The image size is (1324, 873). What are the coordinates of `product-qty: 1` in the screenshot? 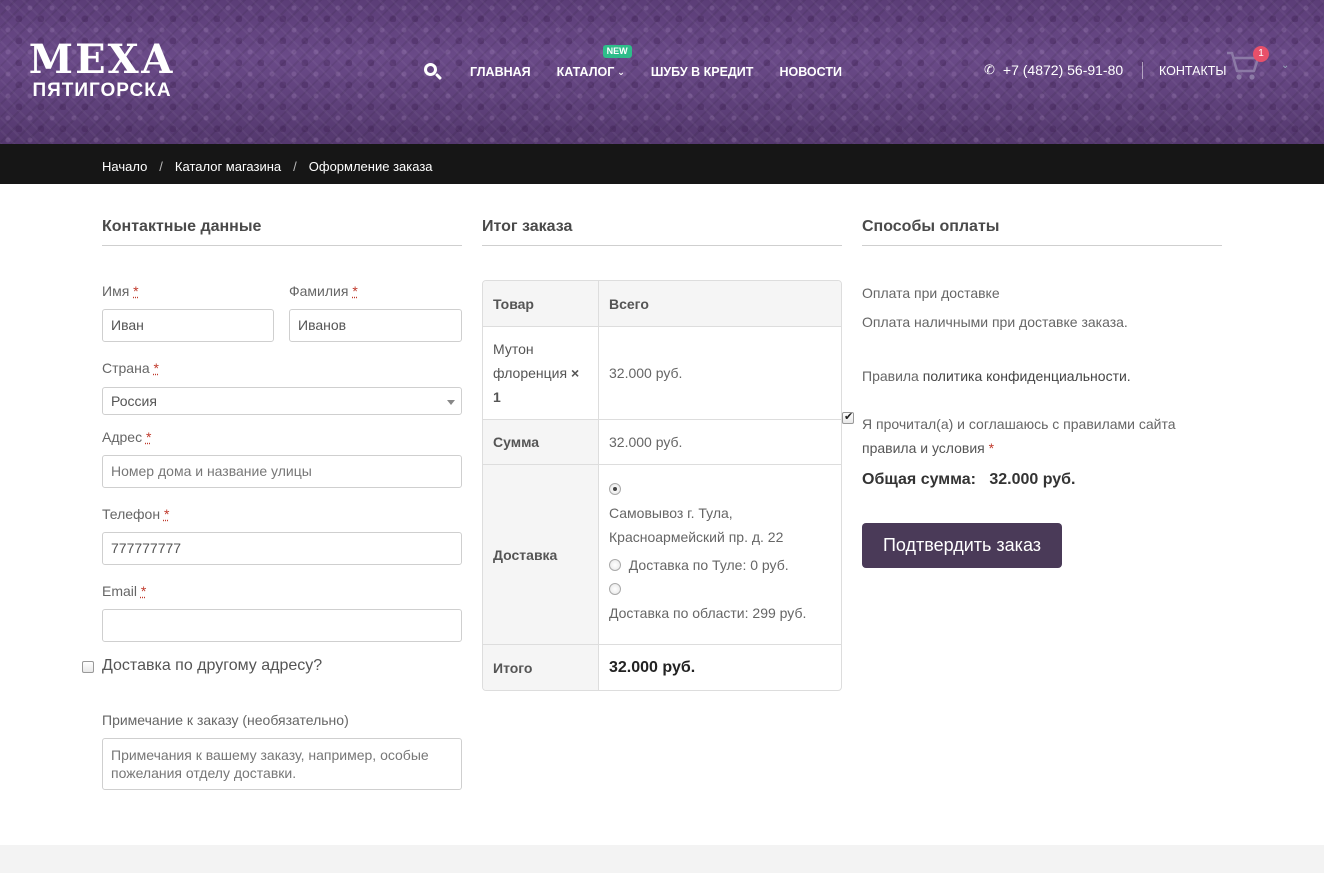 It's located at (497, 397).